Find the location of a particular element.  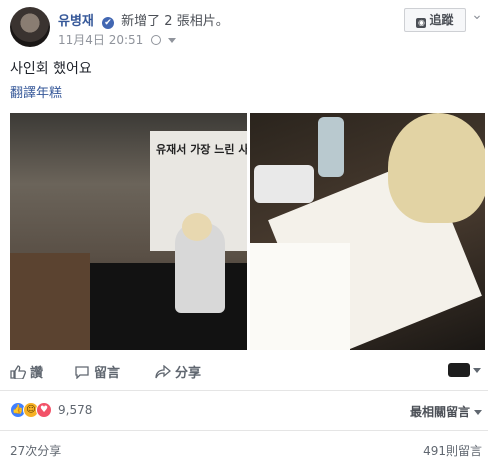

photo-bottle is located at coordinates (331, 147).